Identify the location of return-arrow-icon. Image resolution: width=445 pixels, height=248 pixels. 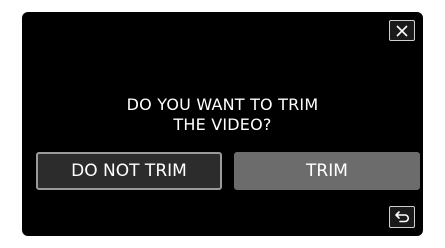
(402, 217).